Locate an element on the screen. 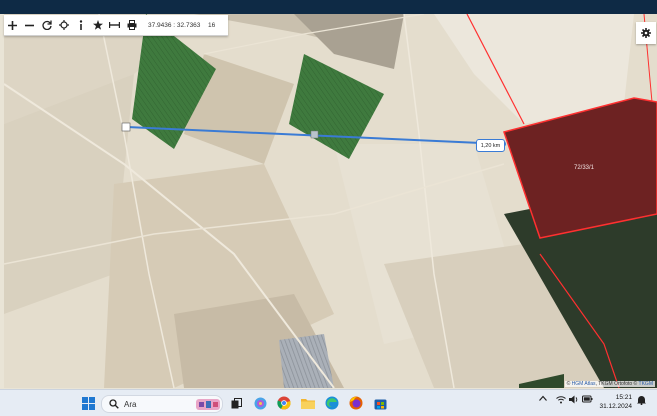 The image size is (657, 416). firefox-app is located at coordinates (356, 403).